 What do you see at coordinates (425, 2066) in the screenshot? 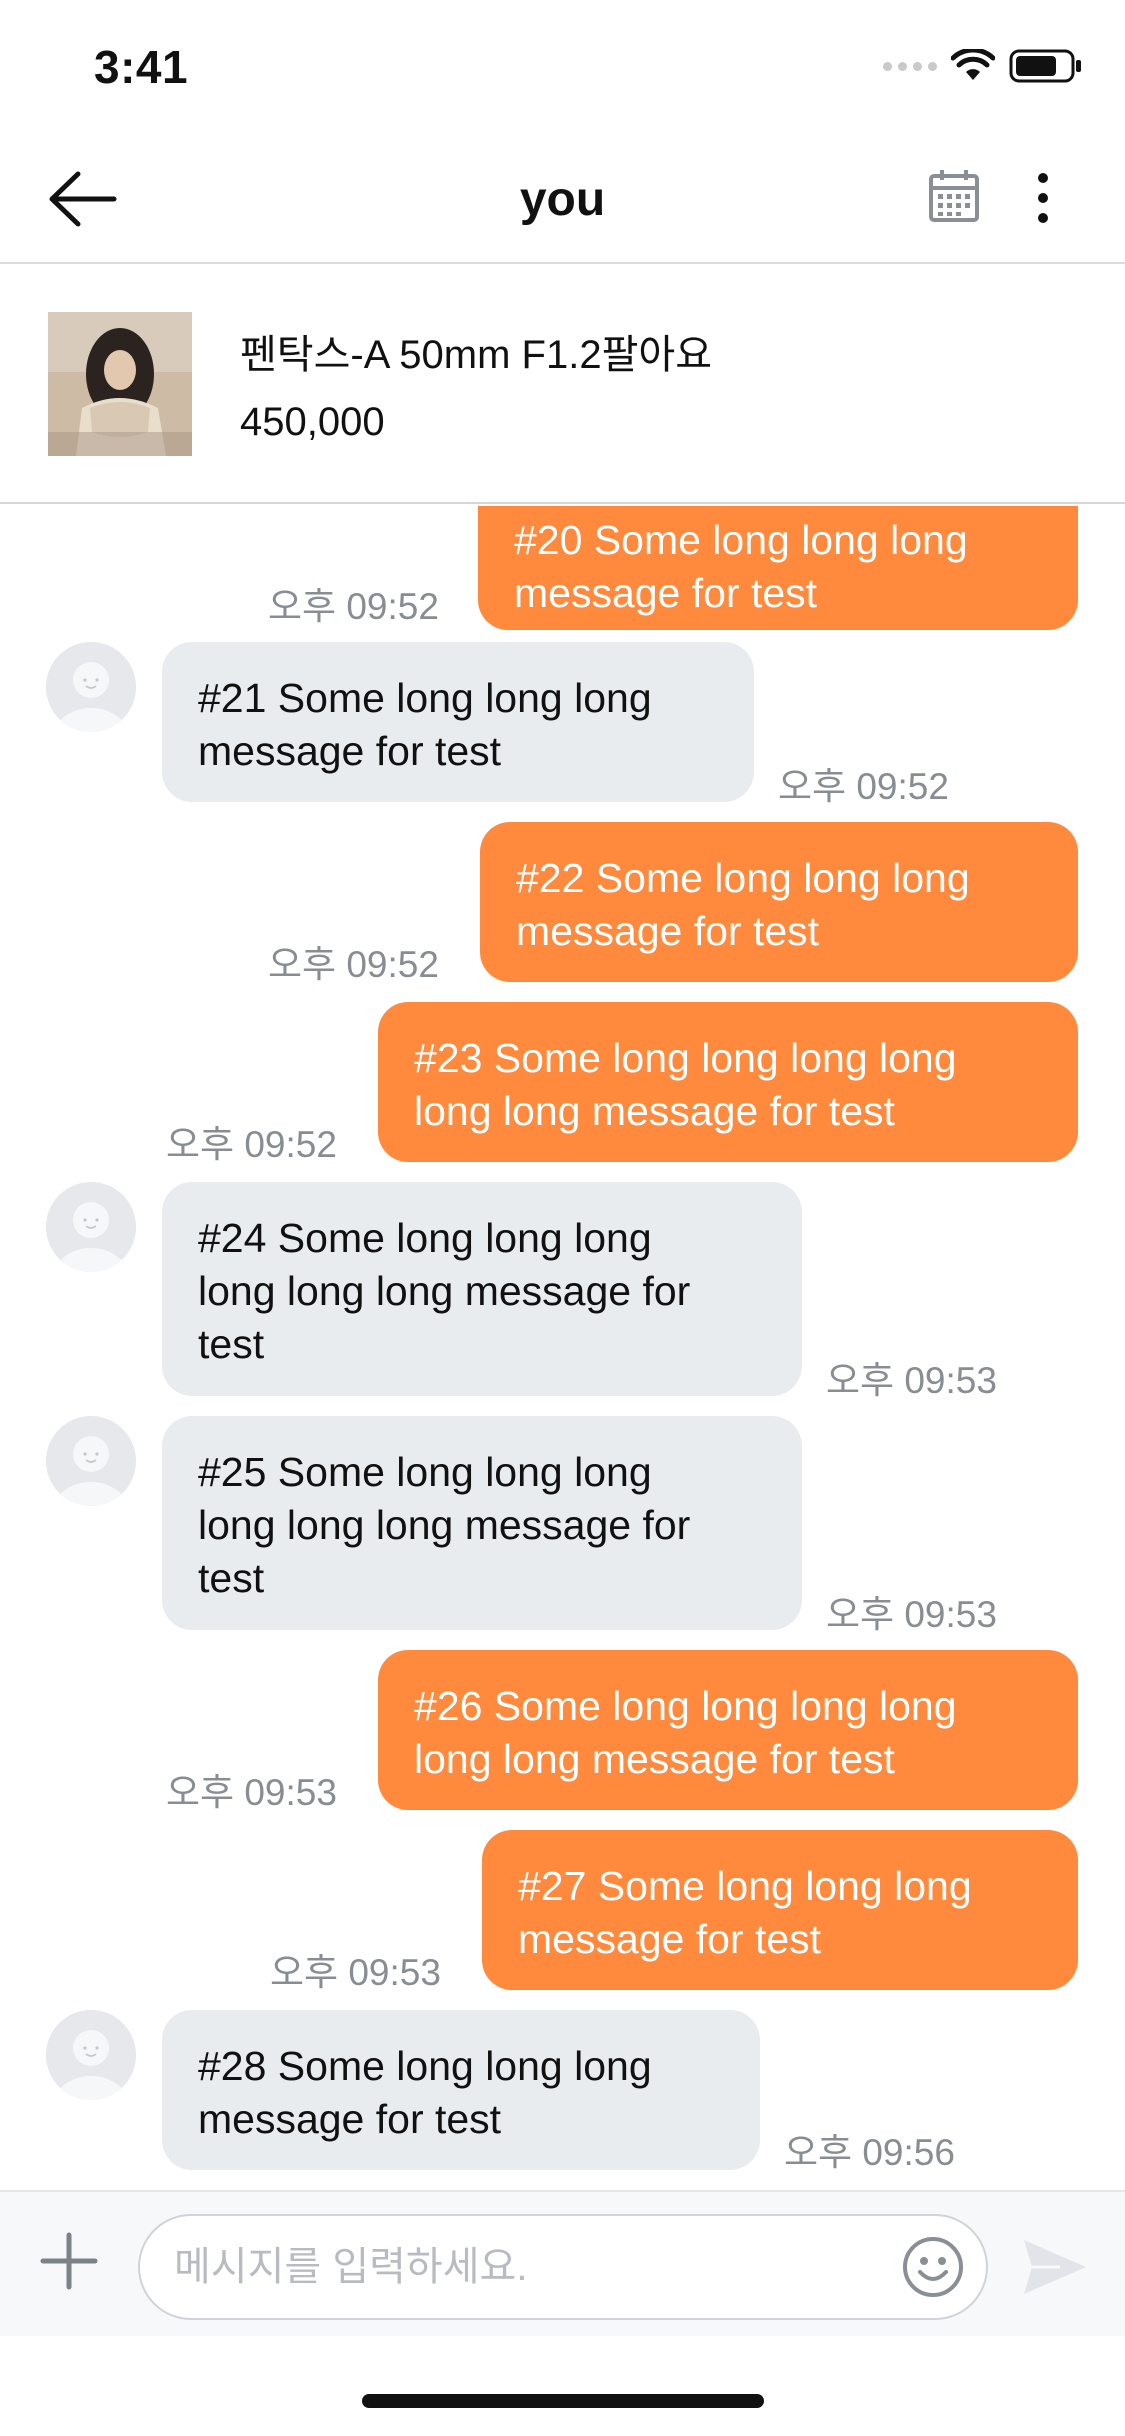
I see `message-line: #28 Some long long long` at bounding box center [425, 2066].